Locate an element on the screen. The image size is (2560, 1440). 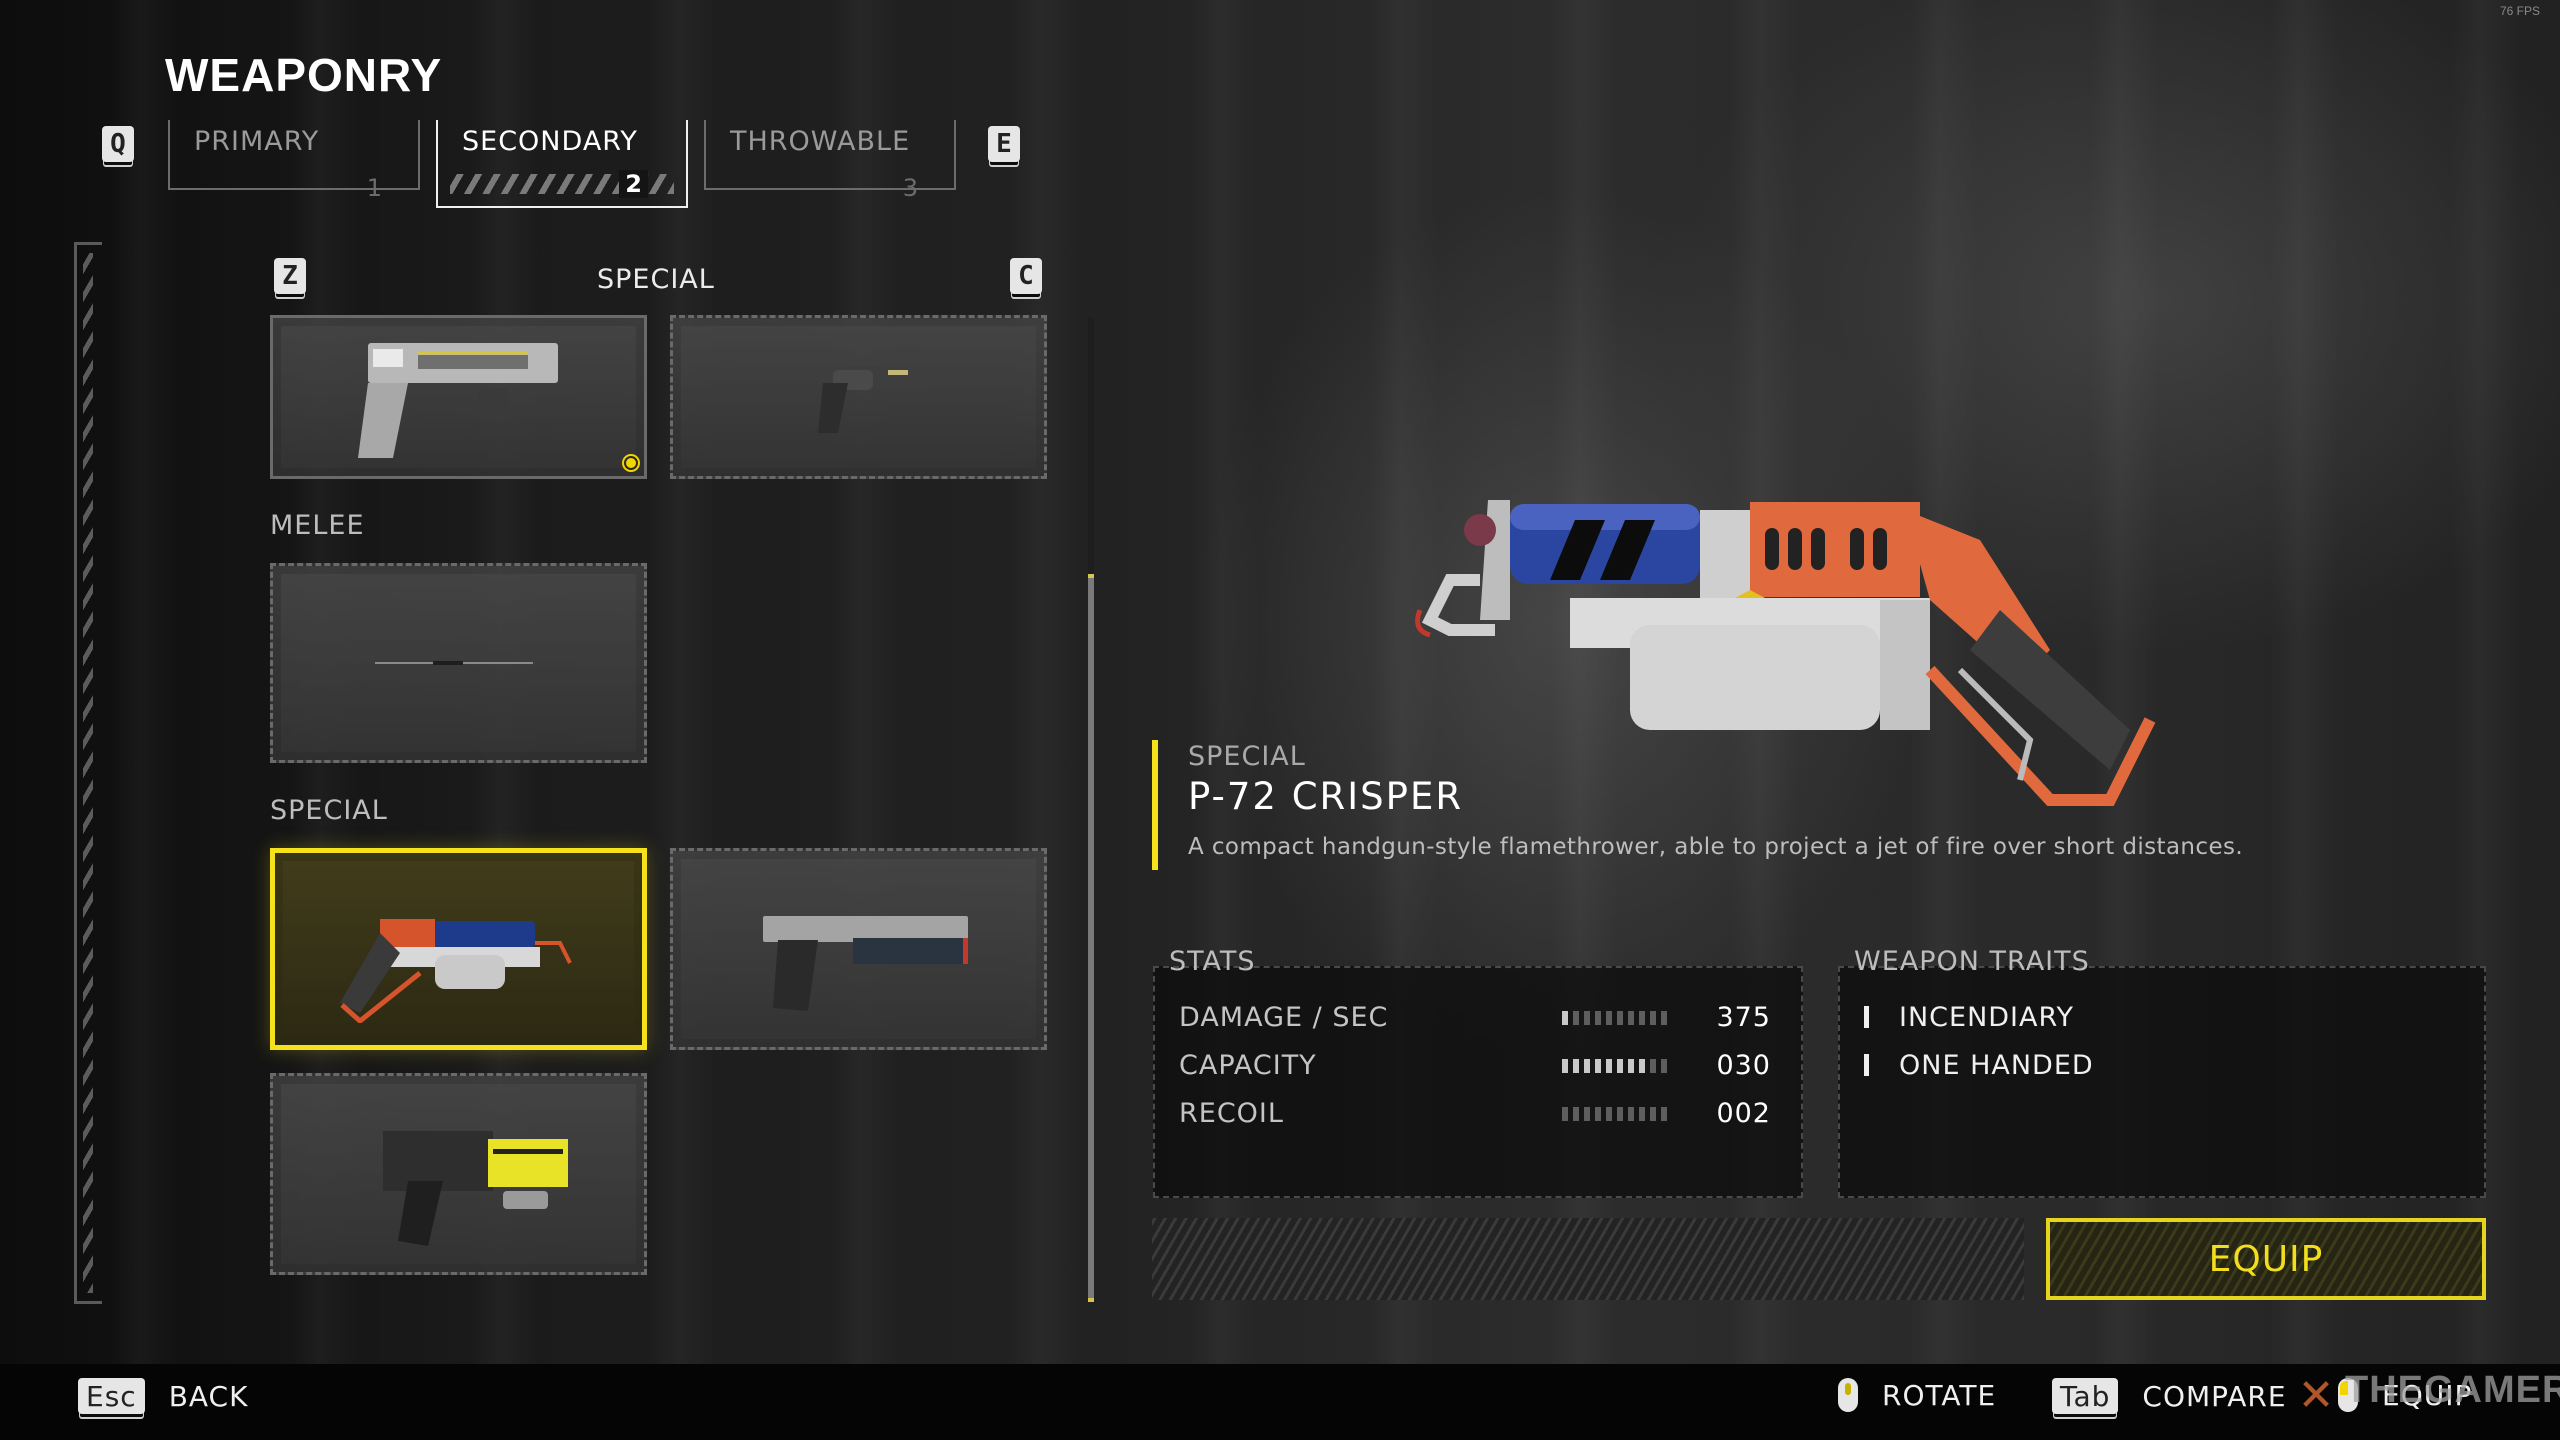
equip-hint: EQUIP is located at coordinates (2405, 1395).